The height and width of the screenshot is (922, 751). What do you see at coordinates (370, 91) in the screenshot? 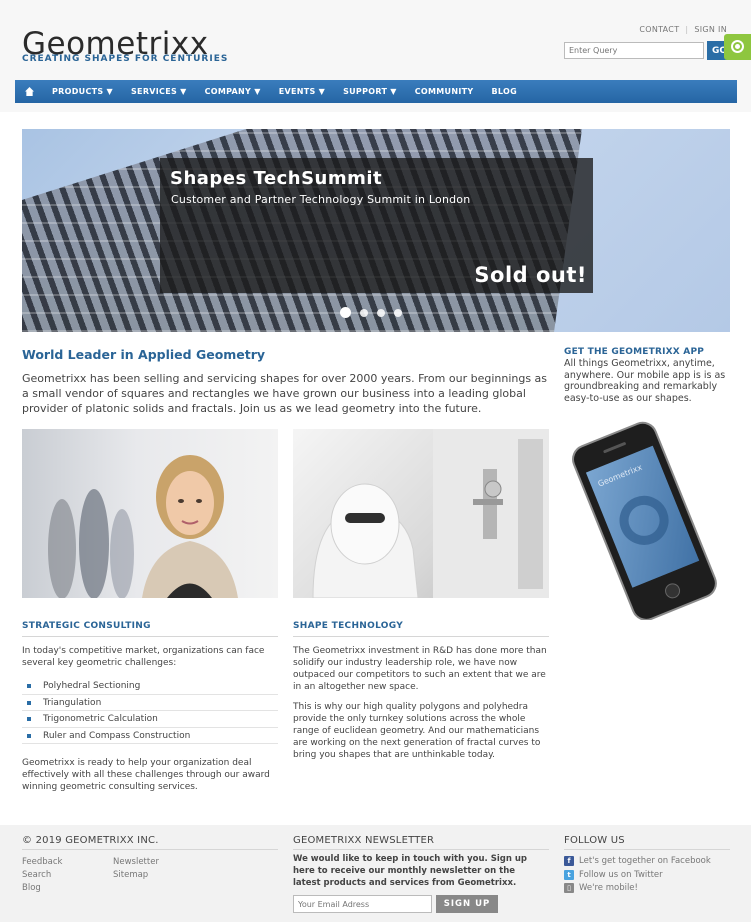
I see `nav-item-support: SUPPORT ▼` at bounding box center [370, 91].